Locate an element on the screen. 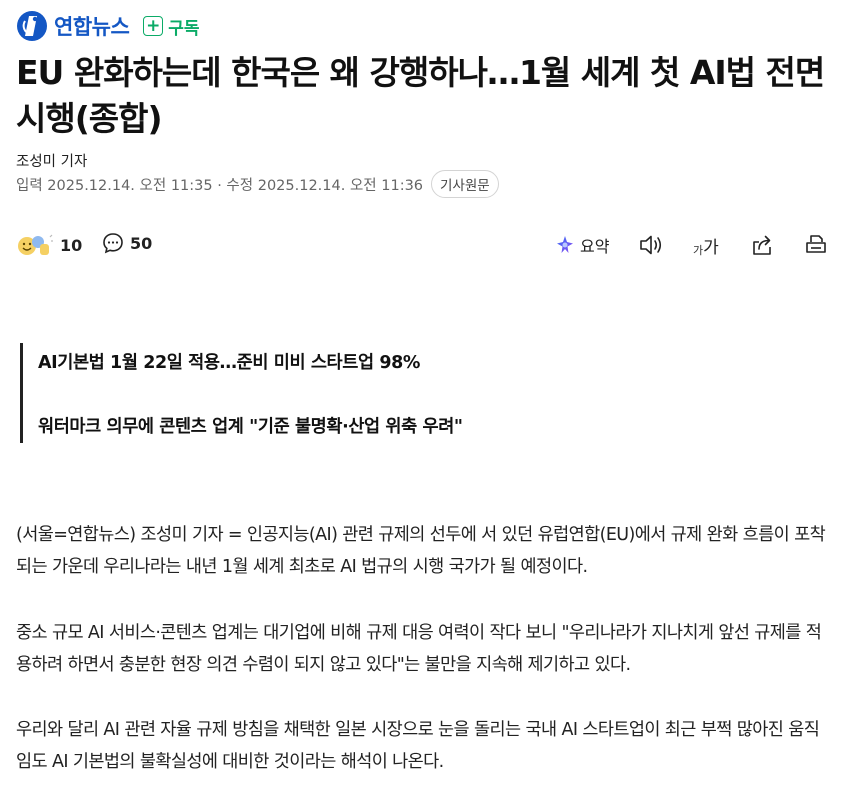  comment-button: 50 is located at coordinates (127, 243).